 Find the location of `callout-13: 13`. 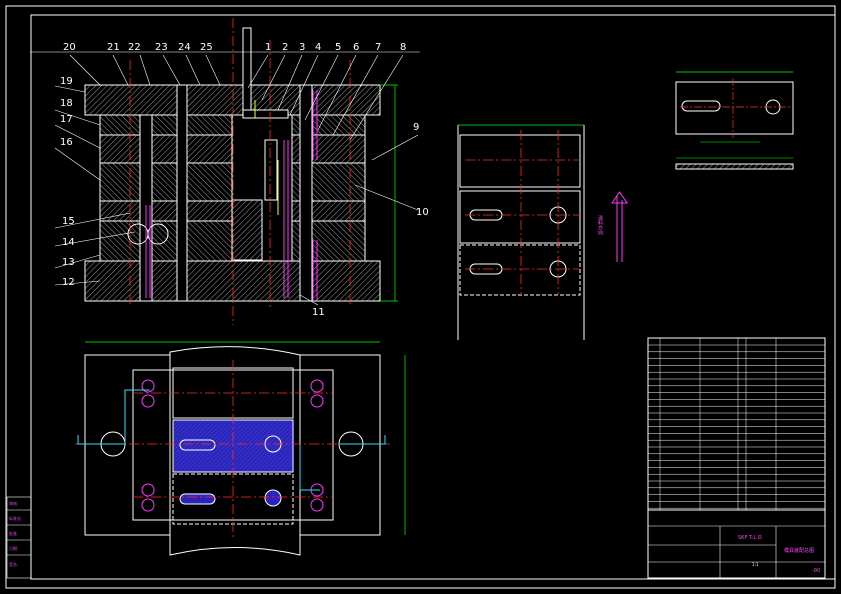

callout-13: 13 is located at coordinates (68, 262).